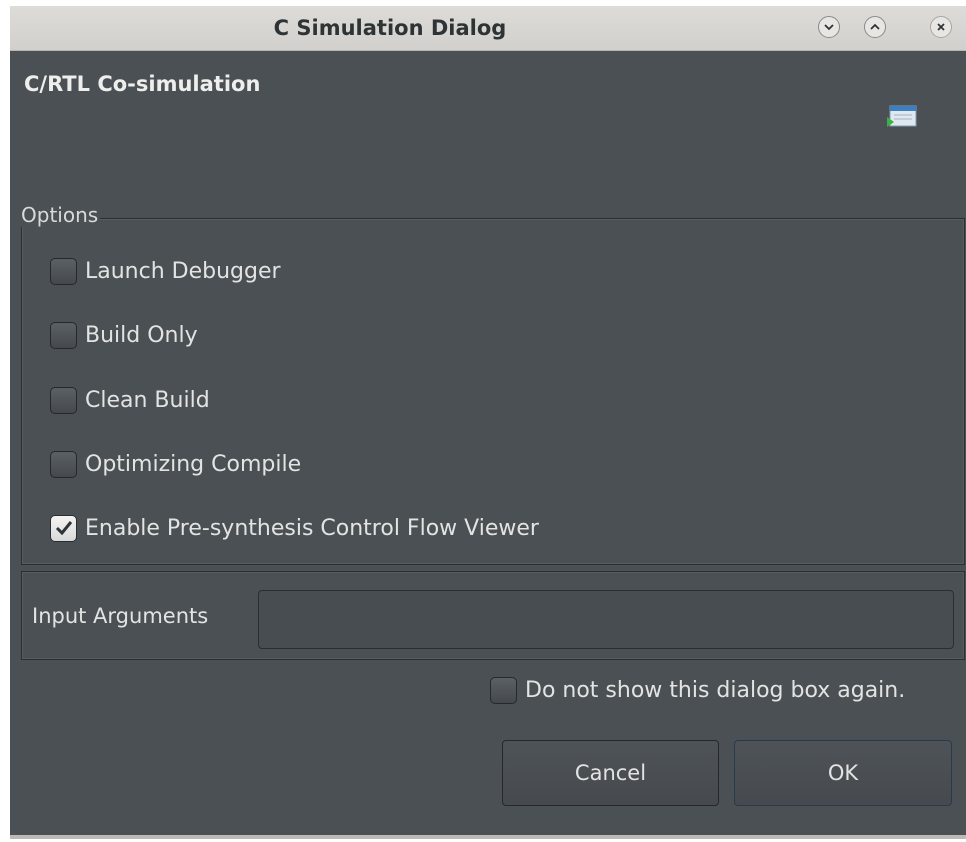  Describe the element at coordinates (902, 116) in the screenshot. I see `simulation-window-icon` at that location.